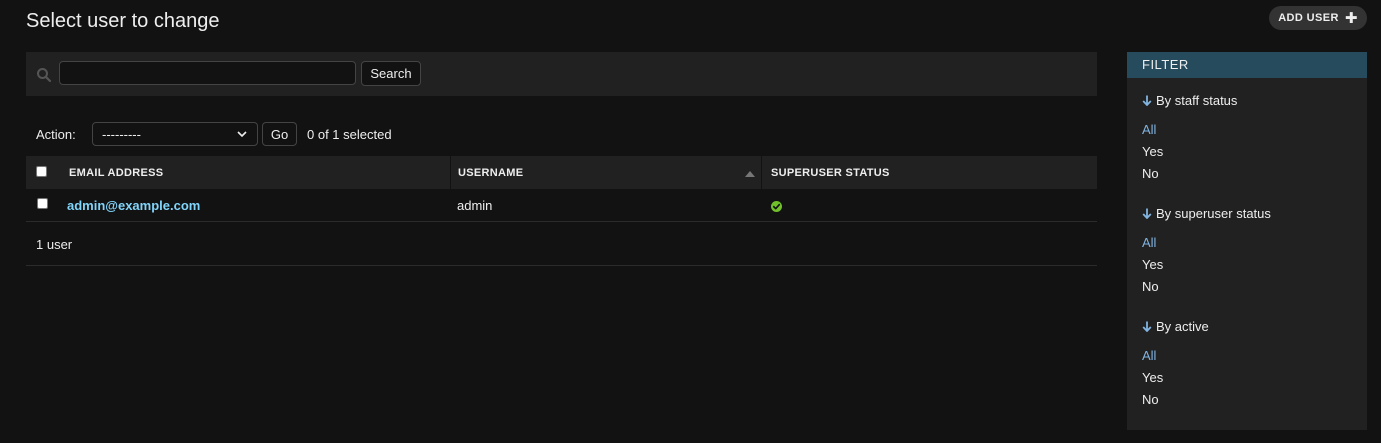 The height and width of the screenshot is (443, 1381). I want to click on go-button: Go, so click(279, 134).